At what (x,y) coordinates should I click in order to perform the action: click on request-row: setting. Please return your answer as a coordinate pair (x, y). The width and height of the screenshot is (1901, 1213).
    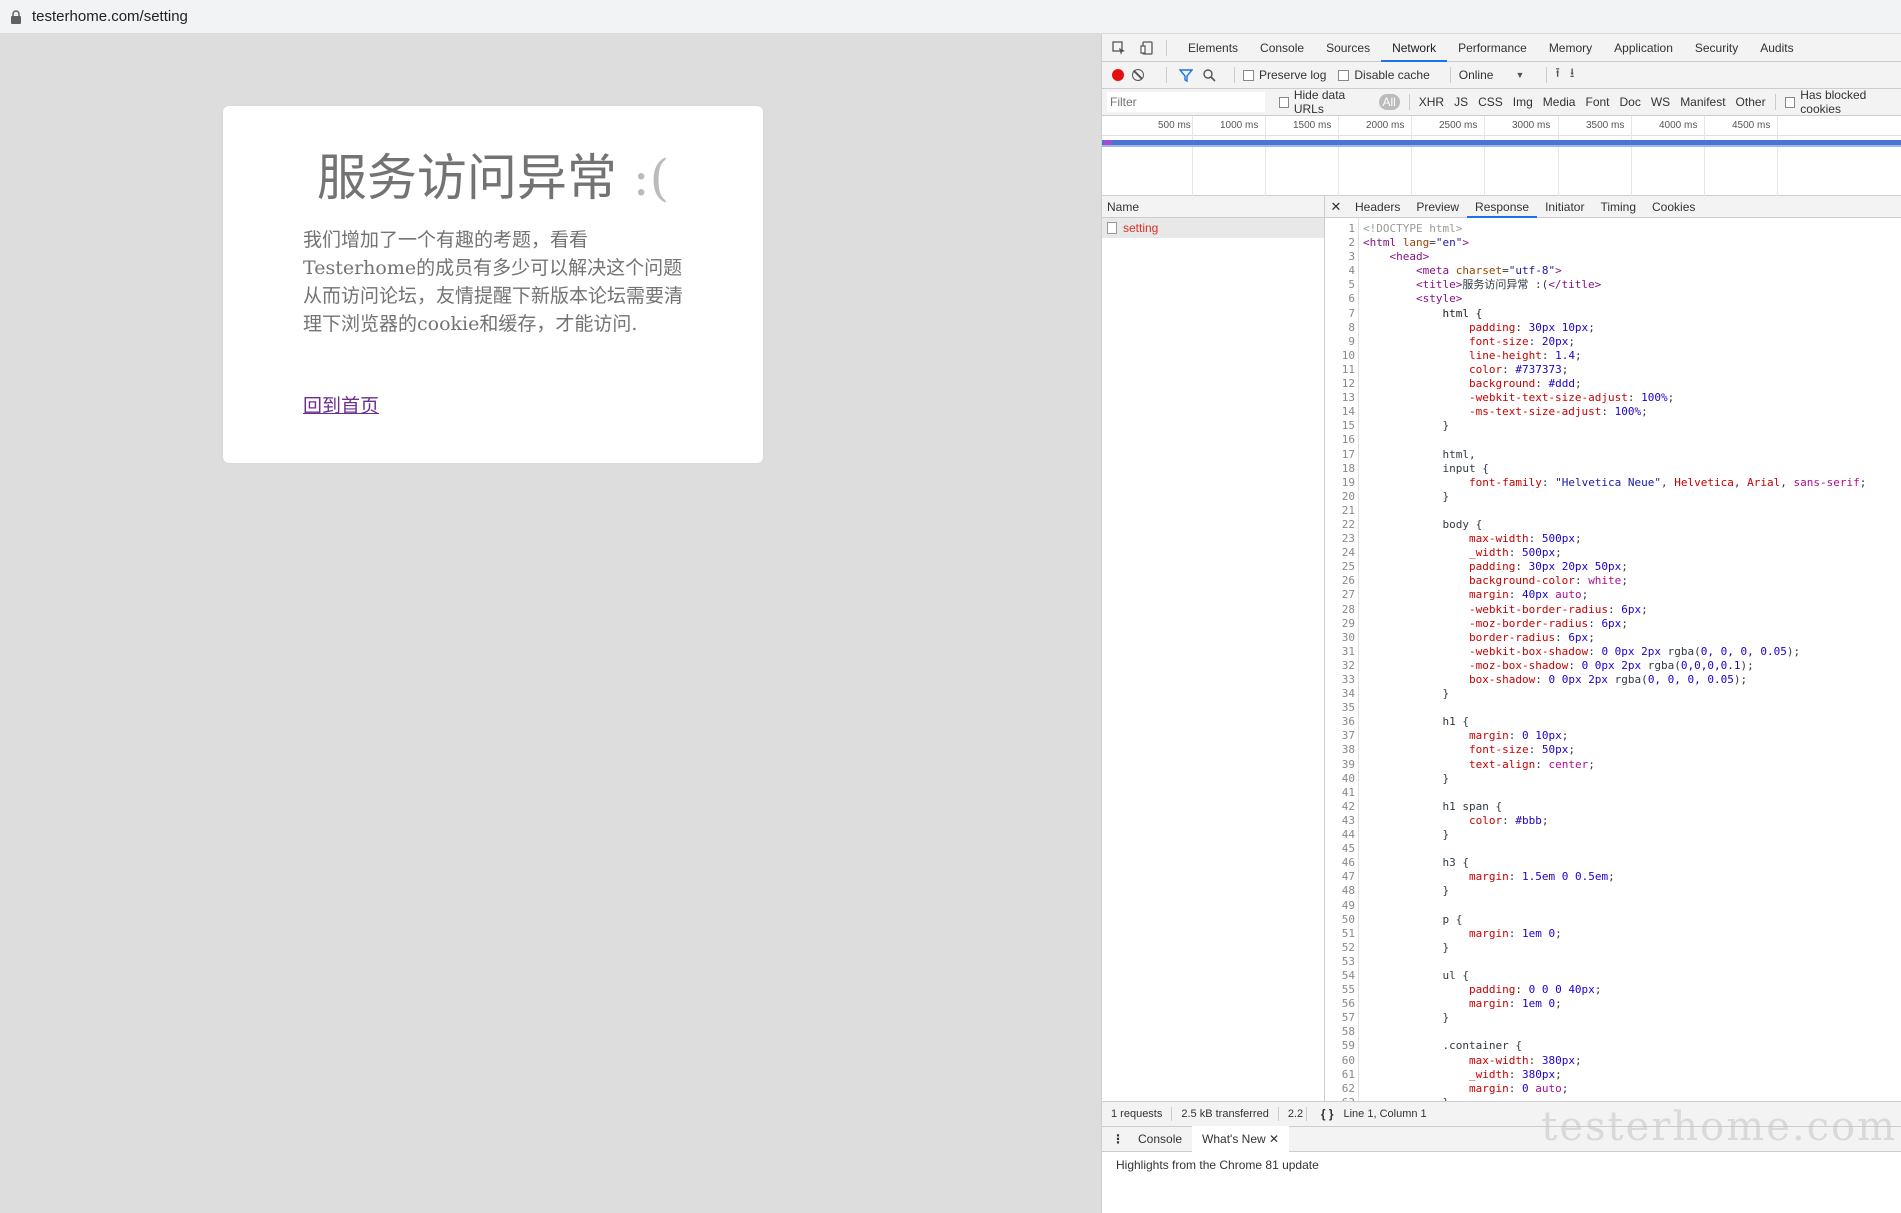
    Looking at the image, I should click on (1213, 228).